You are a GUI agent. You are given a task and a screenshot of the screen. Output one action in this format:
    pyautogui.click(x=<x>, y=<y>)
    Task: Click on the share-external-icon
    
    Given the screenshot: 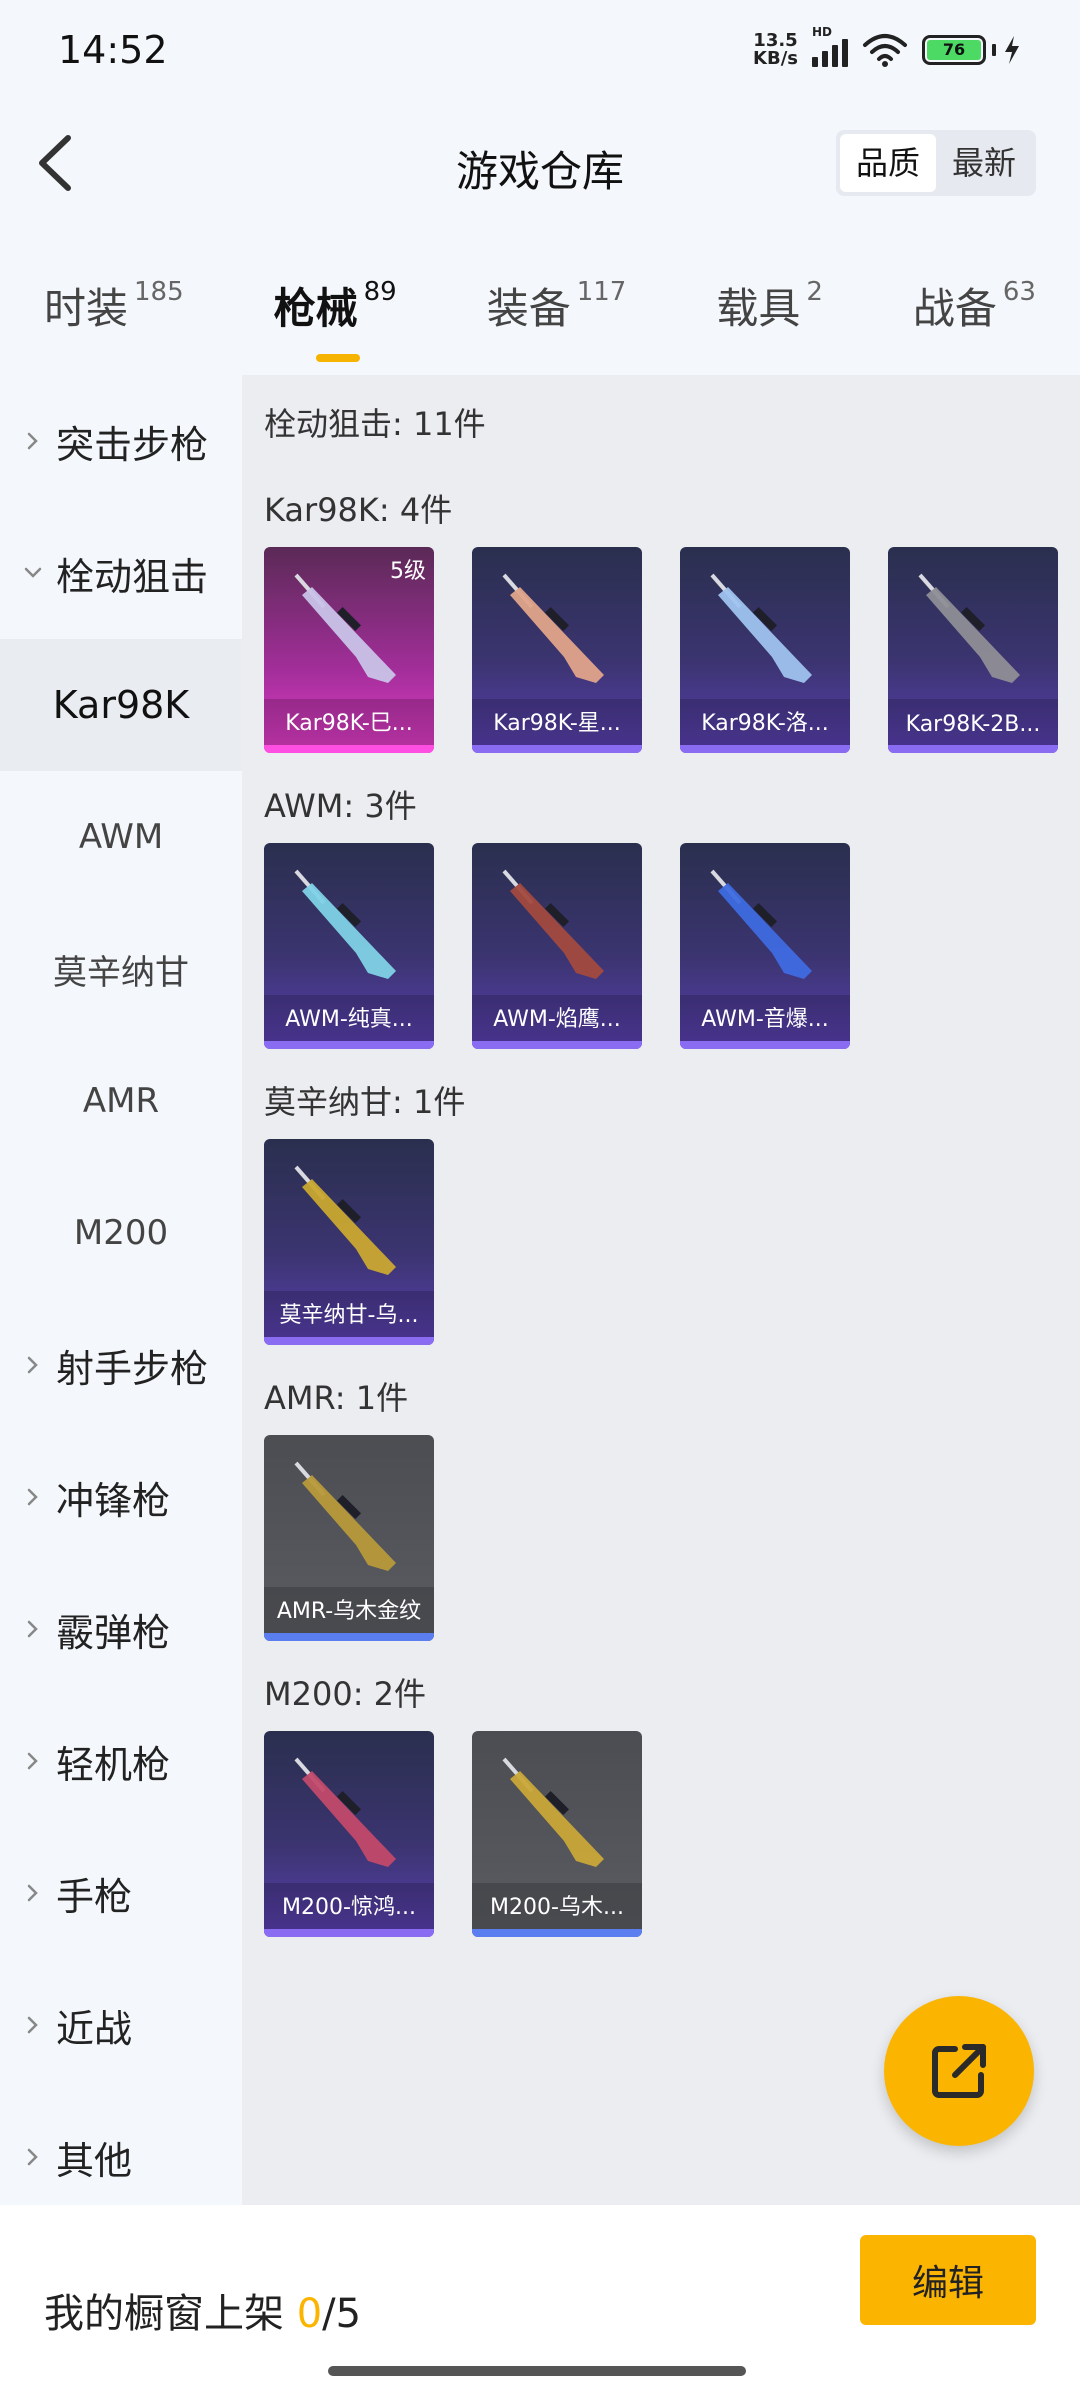 What is the action you would take?
    pyautogui.click(x=959, y=2071)
    